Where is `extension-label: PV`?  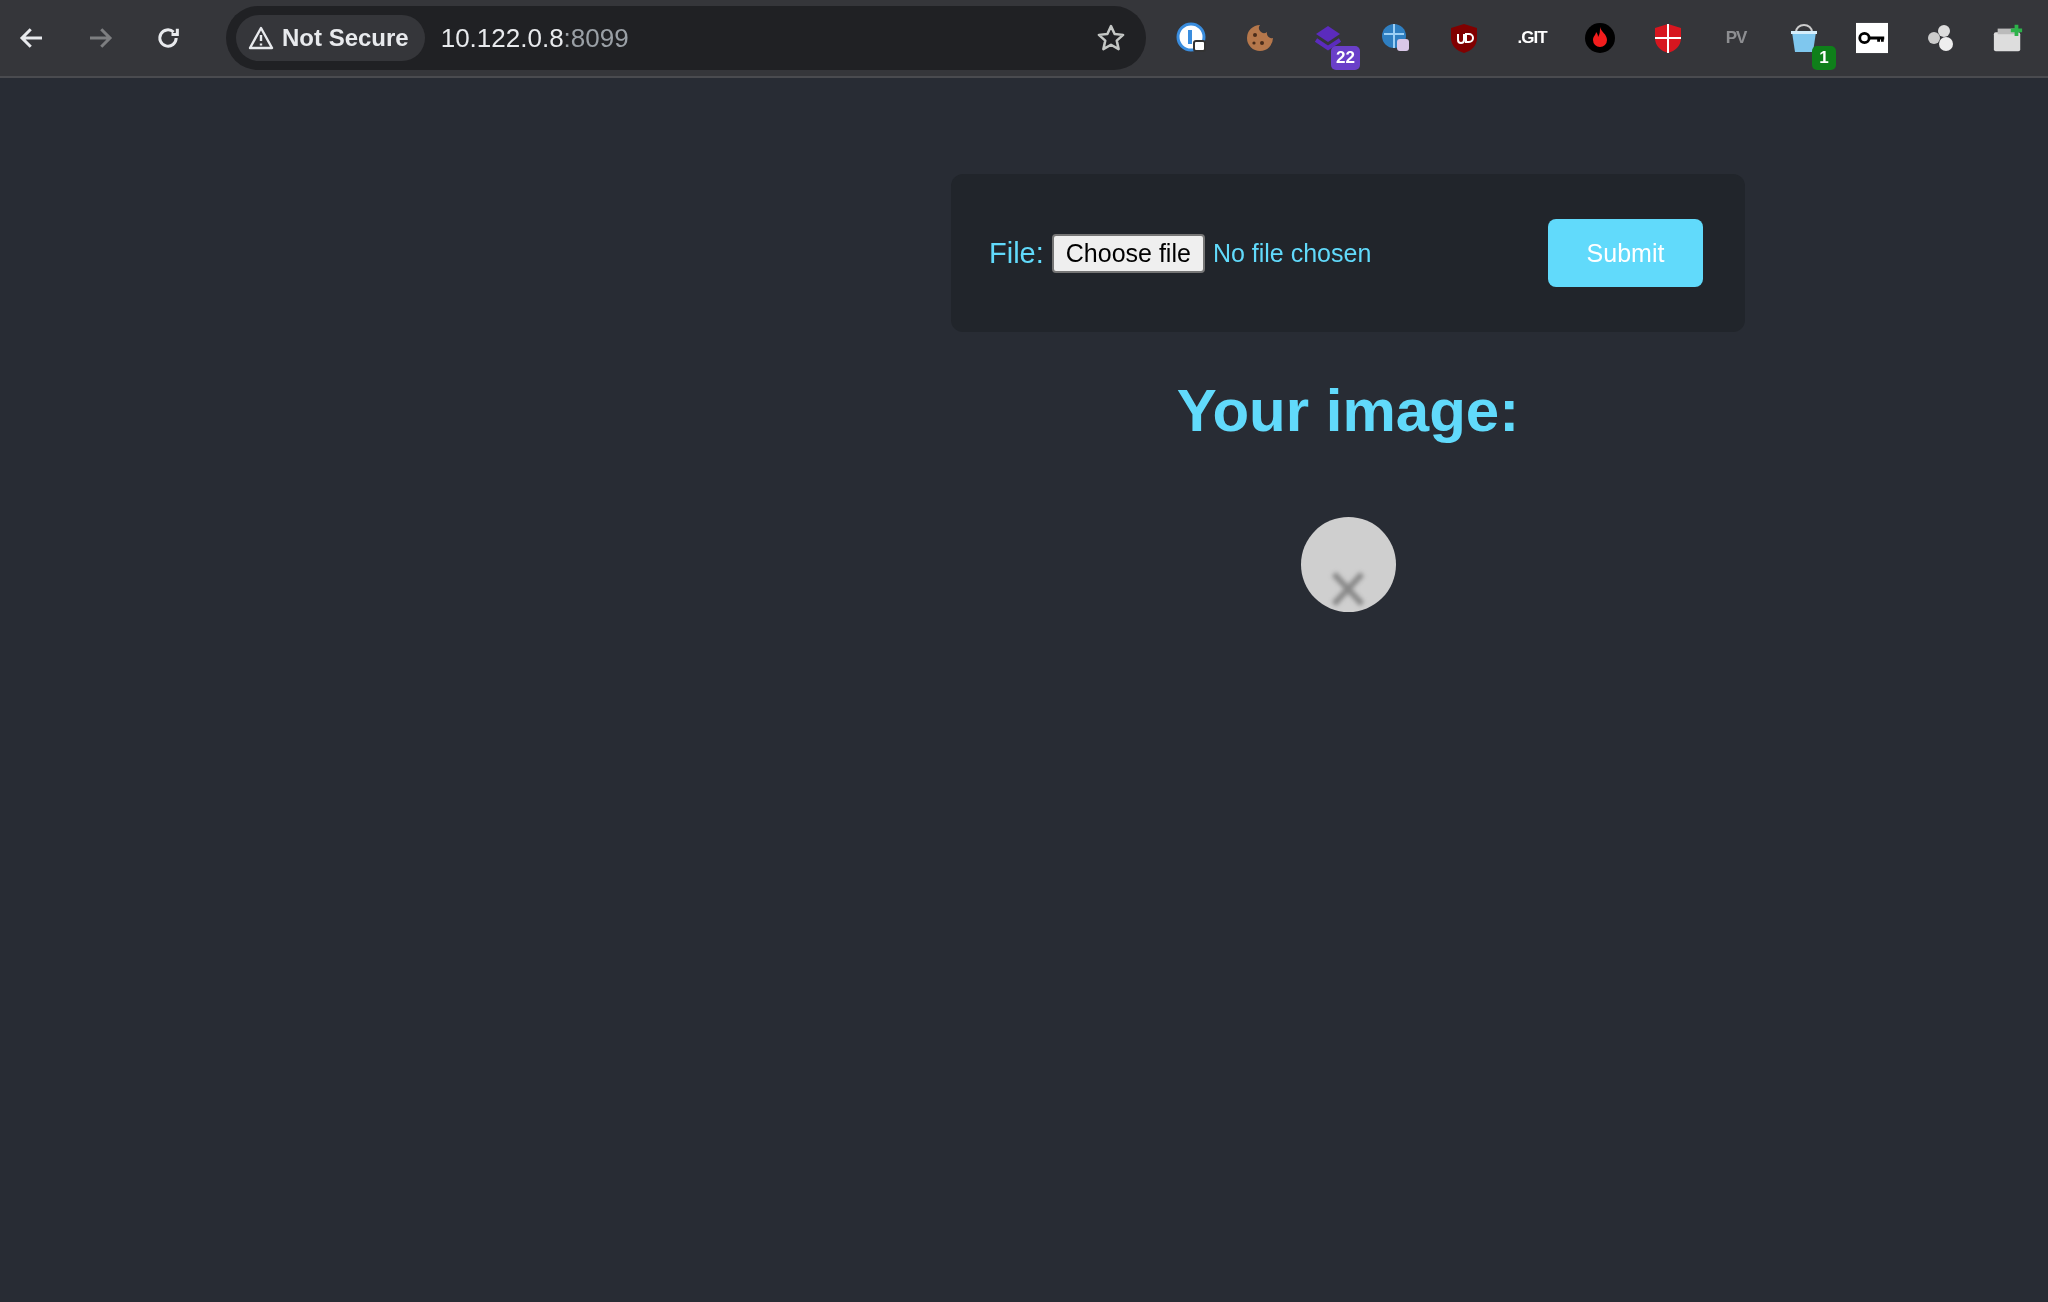 extension-label: PV is located at coordinates (1736, 38).